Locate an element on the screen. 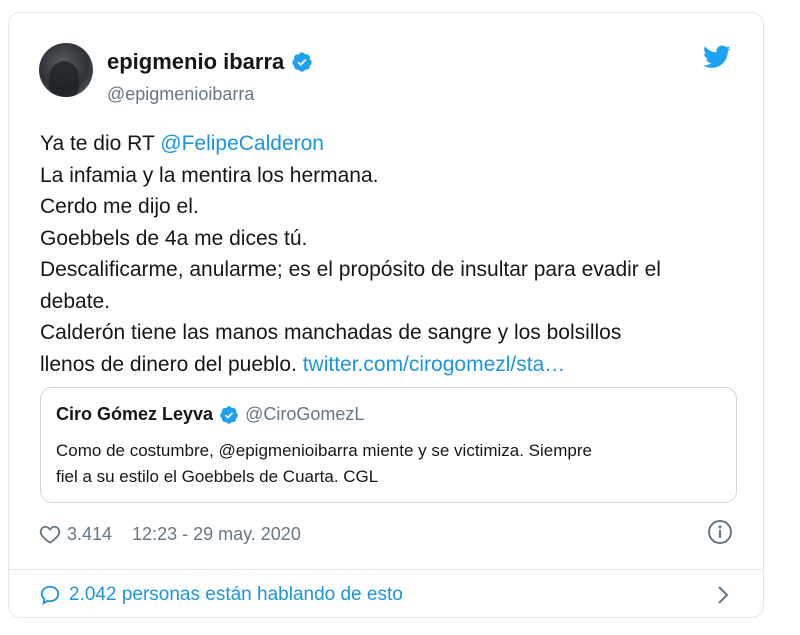 The width and height of the screenshot is (800, 635). chevron-right-icon is located at coordinates (723, 595).